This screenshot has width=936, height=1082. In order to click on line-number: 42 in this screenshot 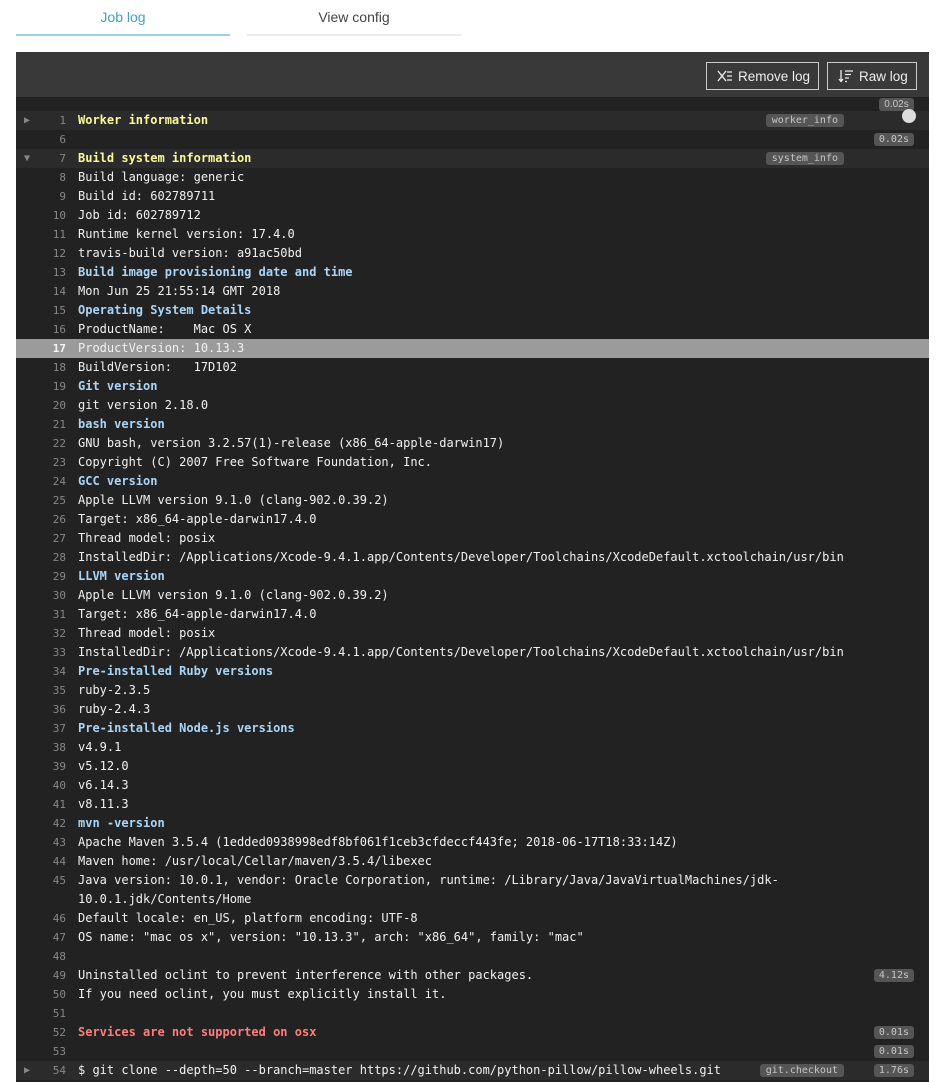, I will do `click(51, 823)`.